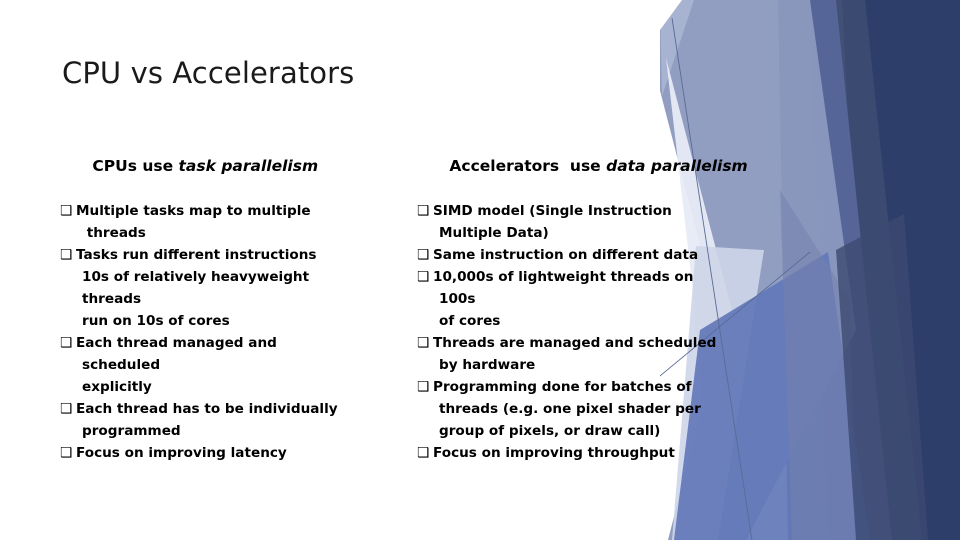 Image resolution: width=960 pixels, height=540 pixels. I want to click on column-accelerators-heading: Accelerators use data parallelism, so click(589, 166).